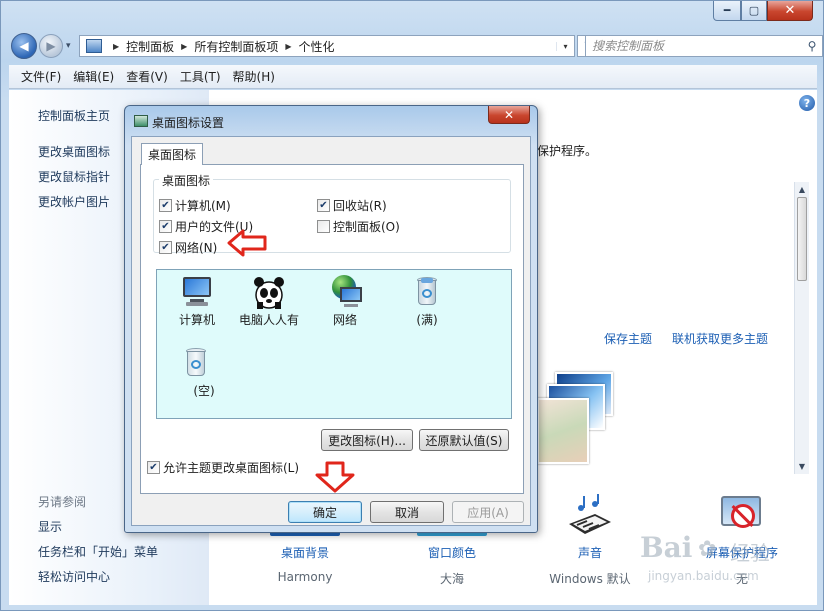 This screenshot has width=824, height=611. I want to click on preview-item-computer: 计算机, so click(197, 301).